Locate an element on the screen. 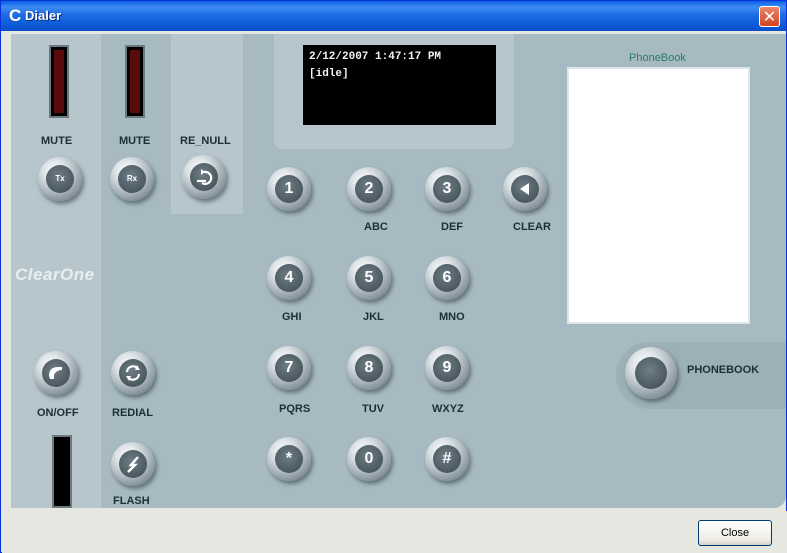 The width and height of the screenshot is (787, 553). key-8-label: 8 is located at coordinates (369, 368).